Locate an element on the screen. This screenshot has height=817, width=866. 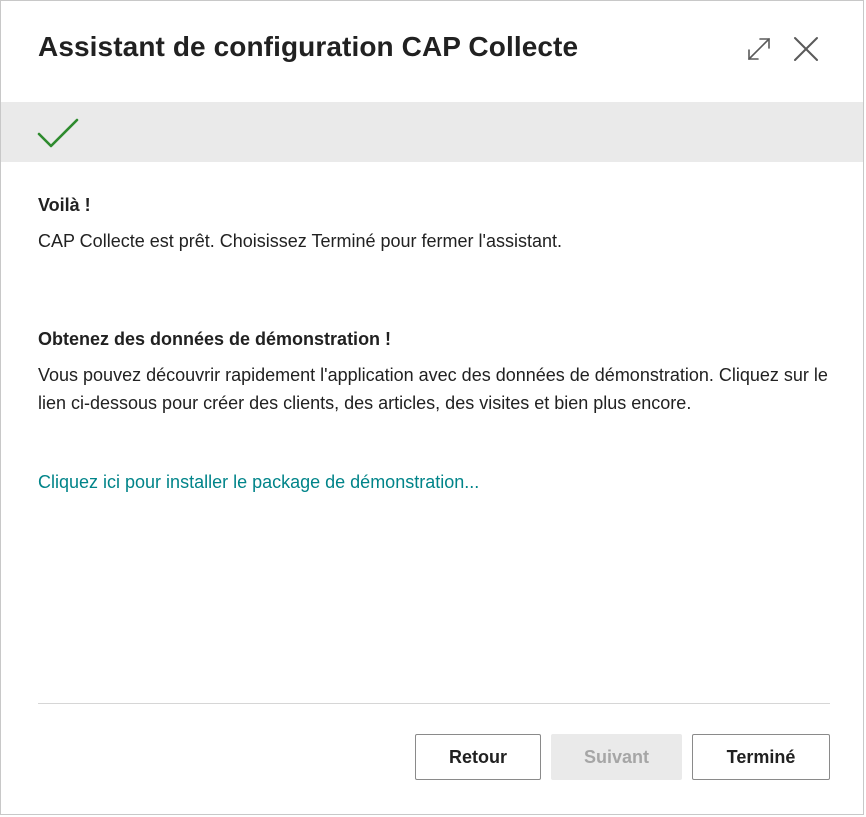
expand-icon is located at coordinates (759, 49).